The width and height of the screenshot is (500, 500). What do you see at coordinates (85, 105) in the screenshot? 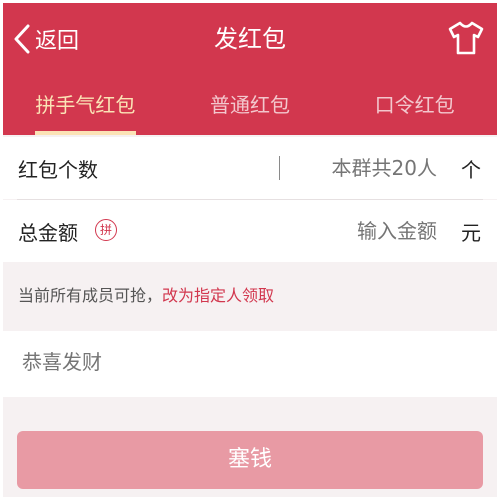
I see `tab-label: 拼手气红包` at bounding box center [85, 105].